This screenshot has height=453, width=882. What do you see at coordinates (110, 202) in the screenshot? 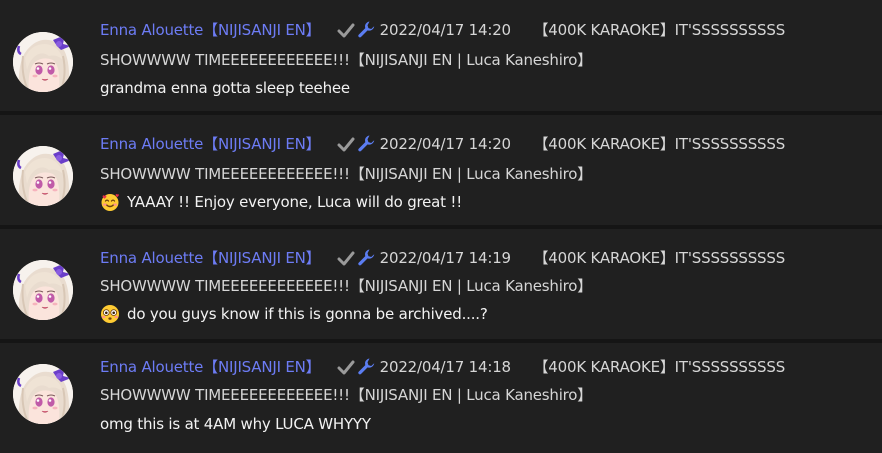
I see `smiling-face-with-hearts-emoji` at bounding box center [110, 202].